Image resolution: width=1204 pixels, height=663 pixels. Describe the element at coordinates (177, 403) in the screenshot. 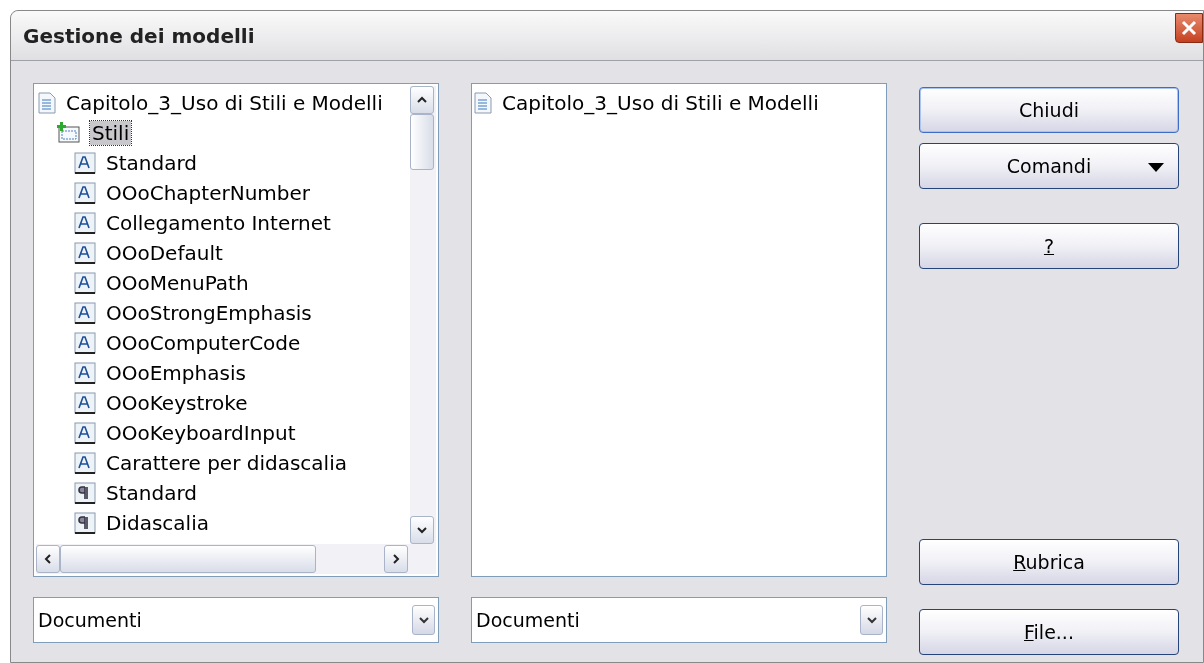

I see `tree-item: OOoKeystroke` at that location.